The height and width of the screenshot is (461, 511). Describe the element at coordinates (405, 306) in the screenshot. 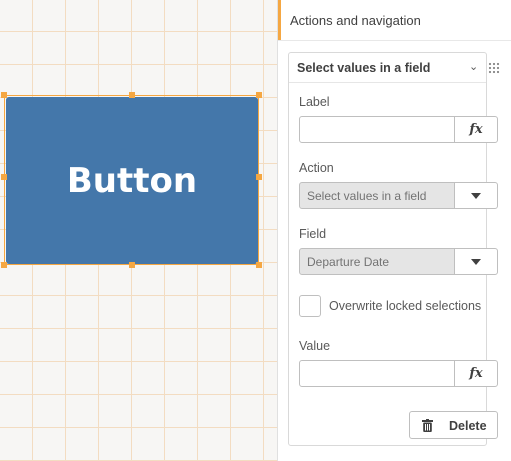

I see `overwrite-checkbox-label: Overwrite locked selections` at that location.